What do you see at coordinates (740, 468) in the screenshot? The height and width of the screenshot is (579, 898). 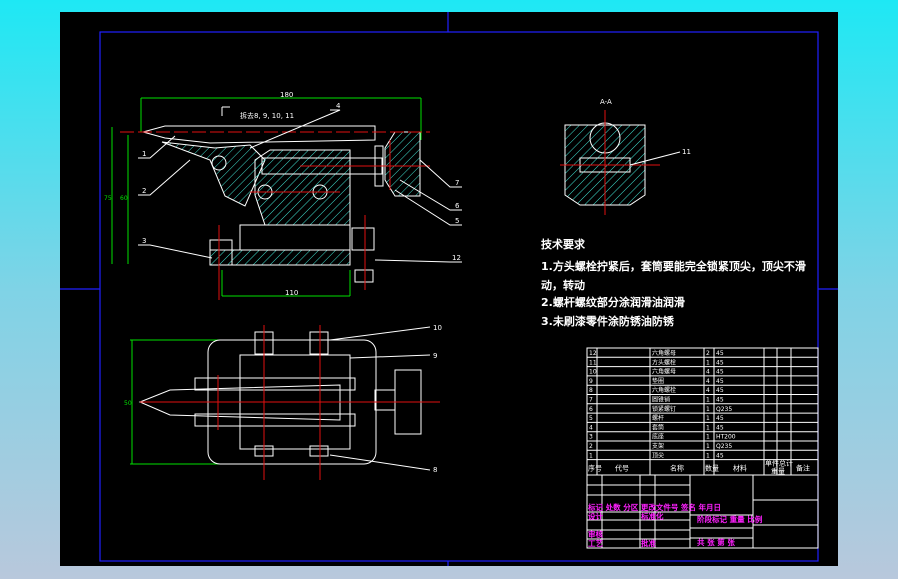 I see `parts-header-material: 材料` at bounding box center [740, 468].